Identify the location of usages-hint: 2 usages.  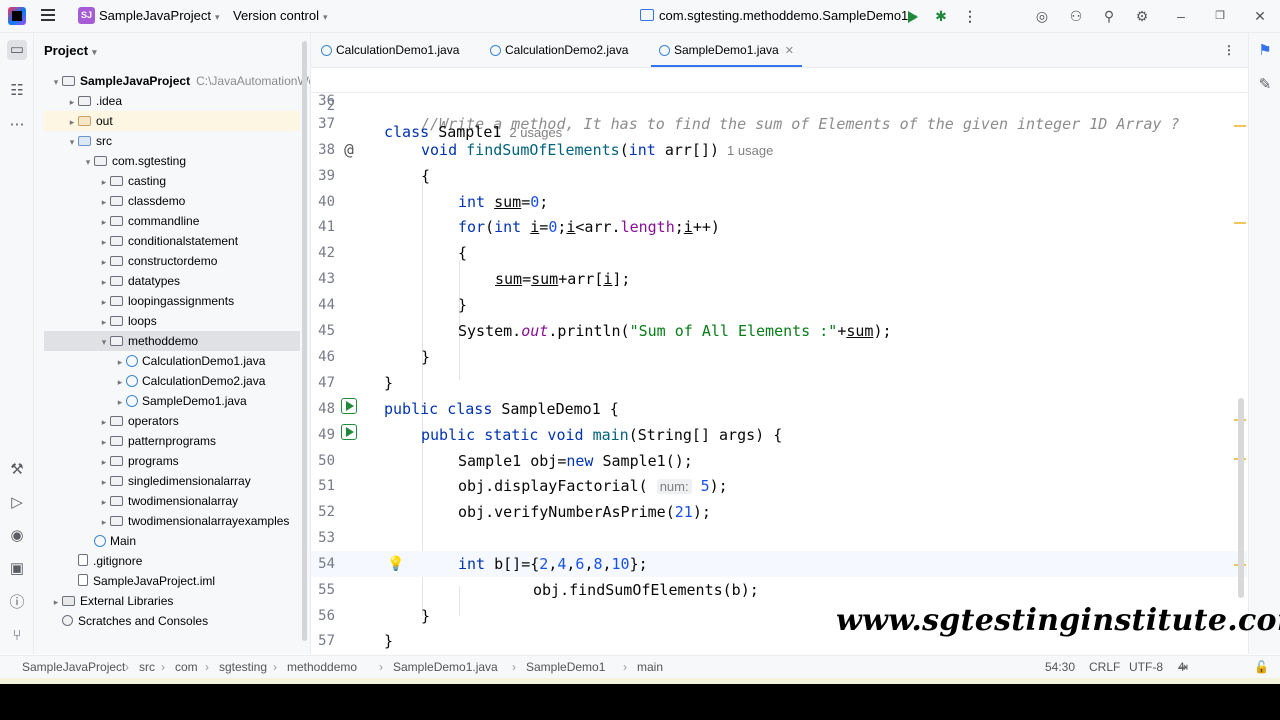
(535, 132).